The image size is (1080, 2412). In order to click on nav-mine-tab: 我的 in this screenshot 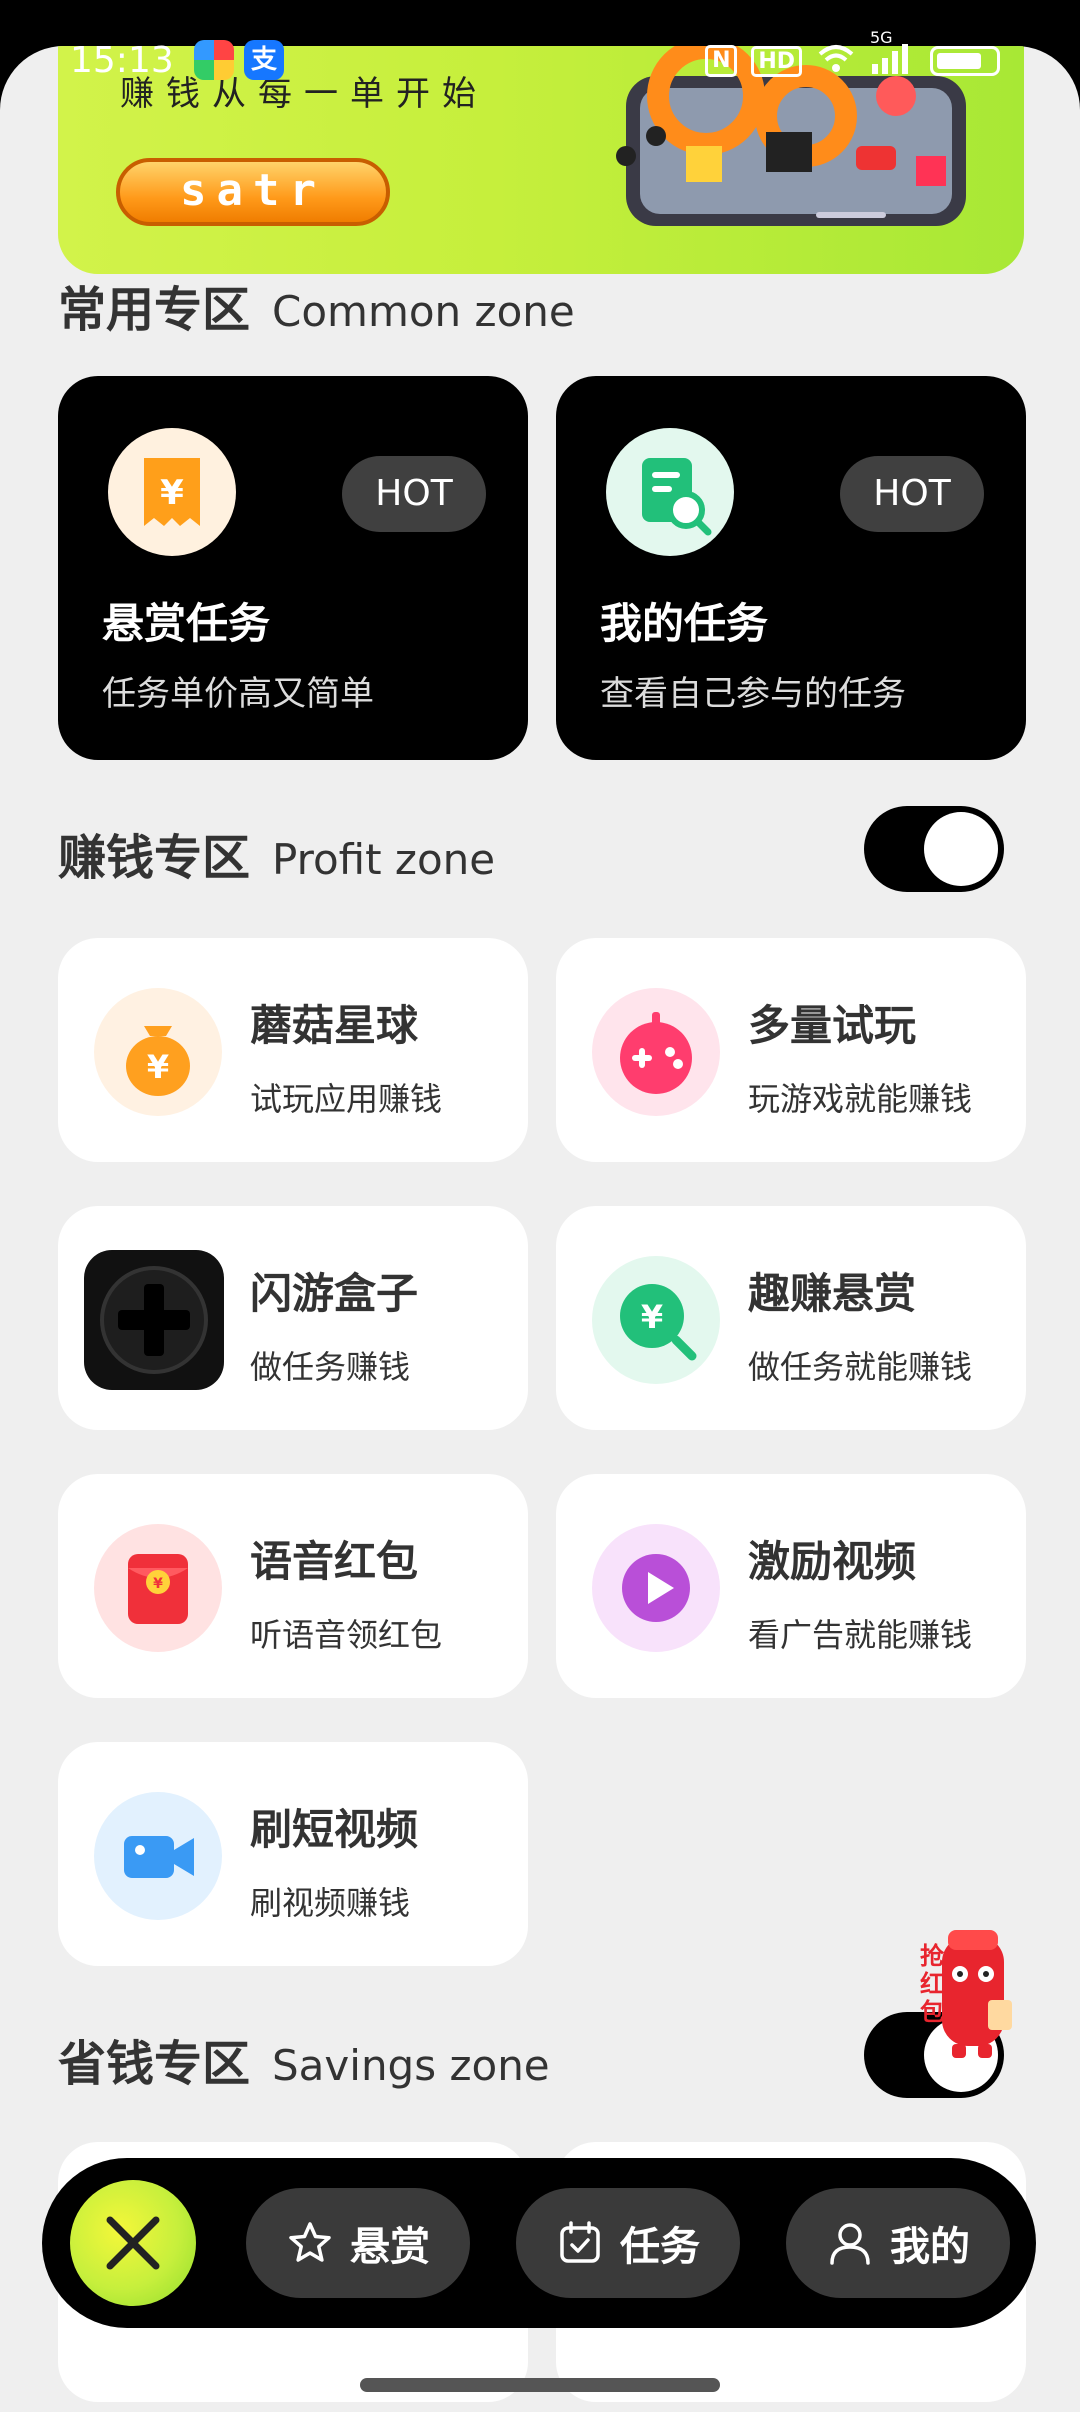, I will do `click(898, 2243)`.